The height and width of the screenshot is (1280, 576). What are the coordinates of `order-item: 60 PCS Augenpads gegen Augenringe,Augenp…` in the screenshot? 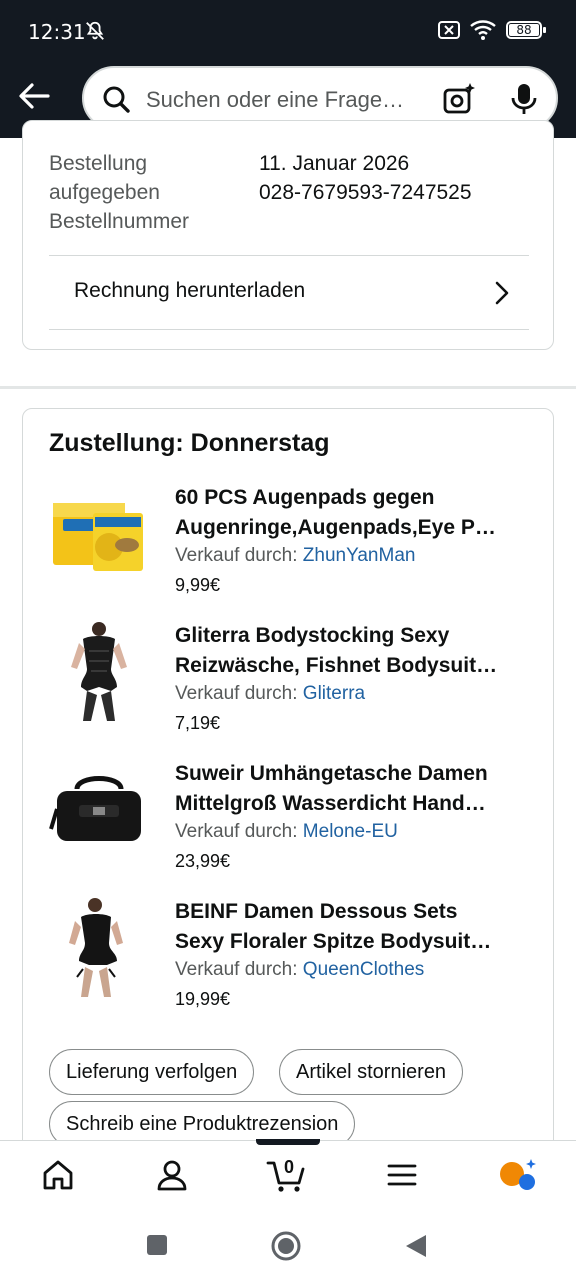 It's located at (289, 543).